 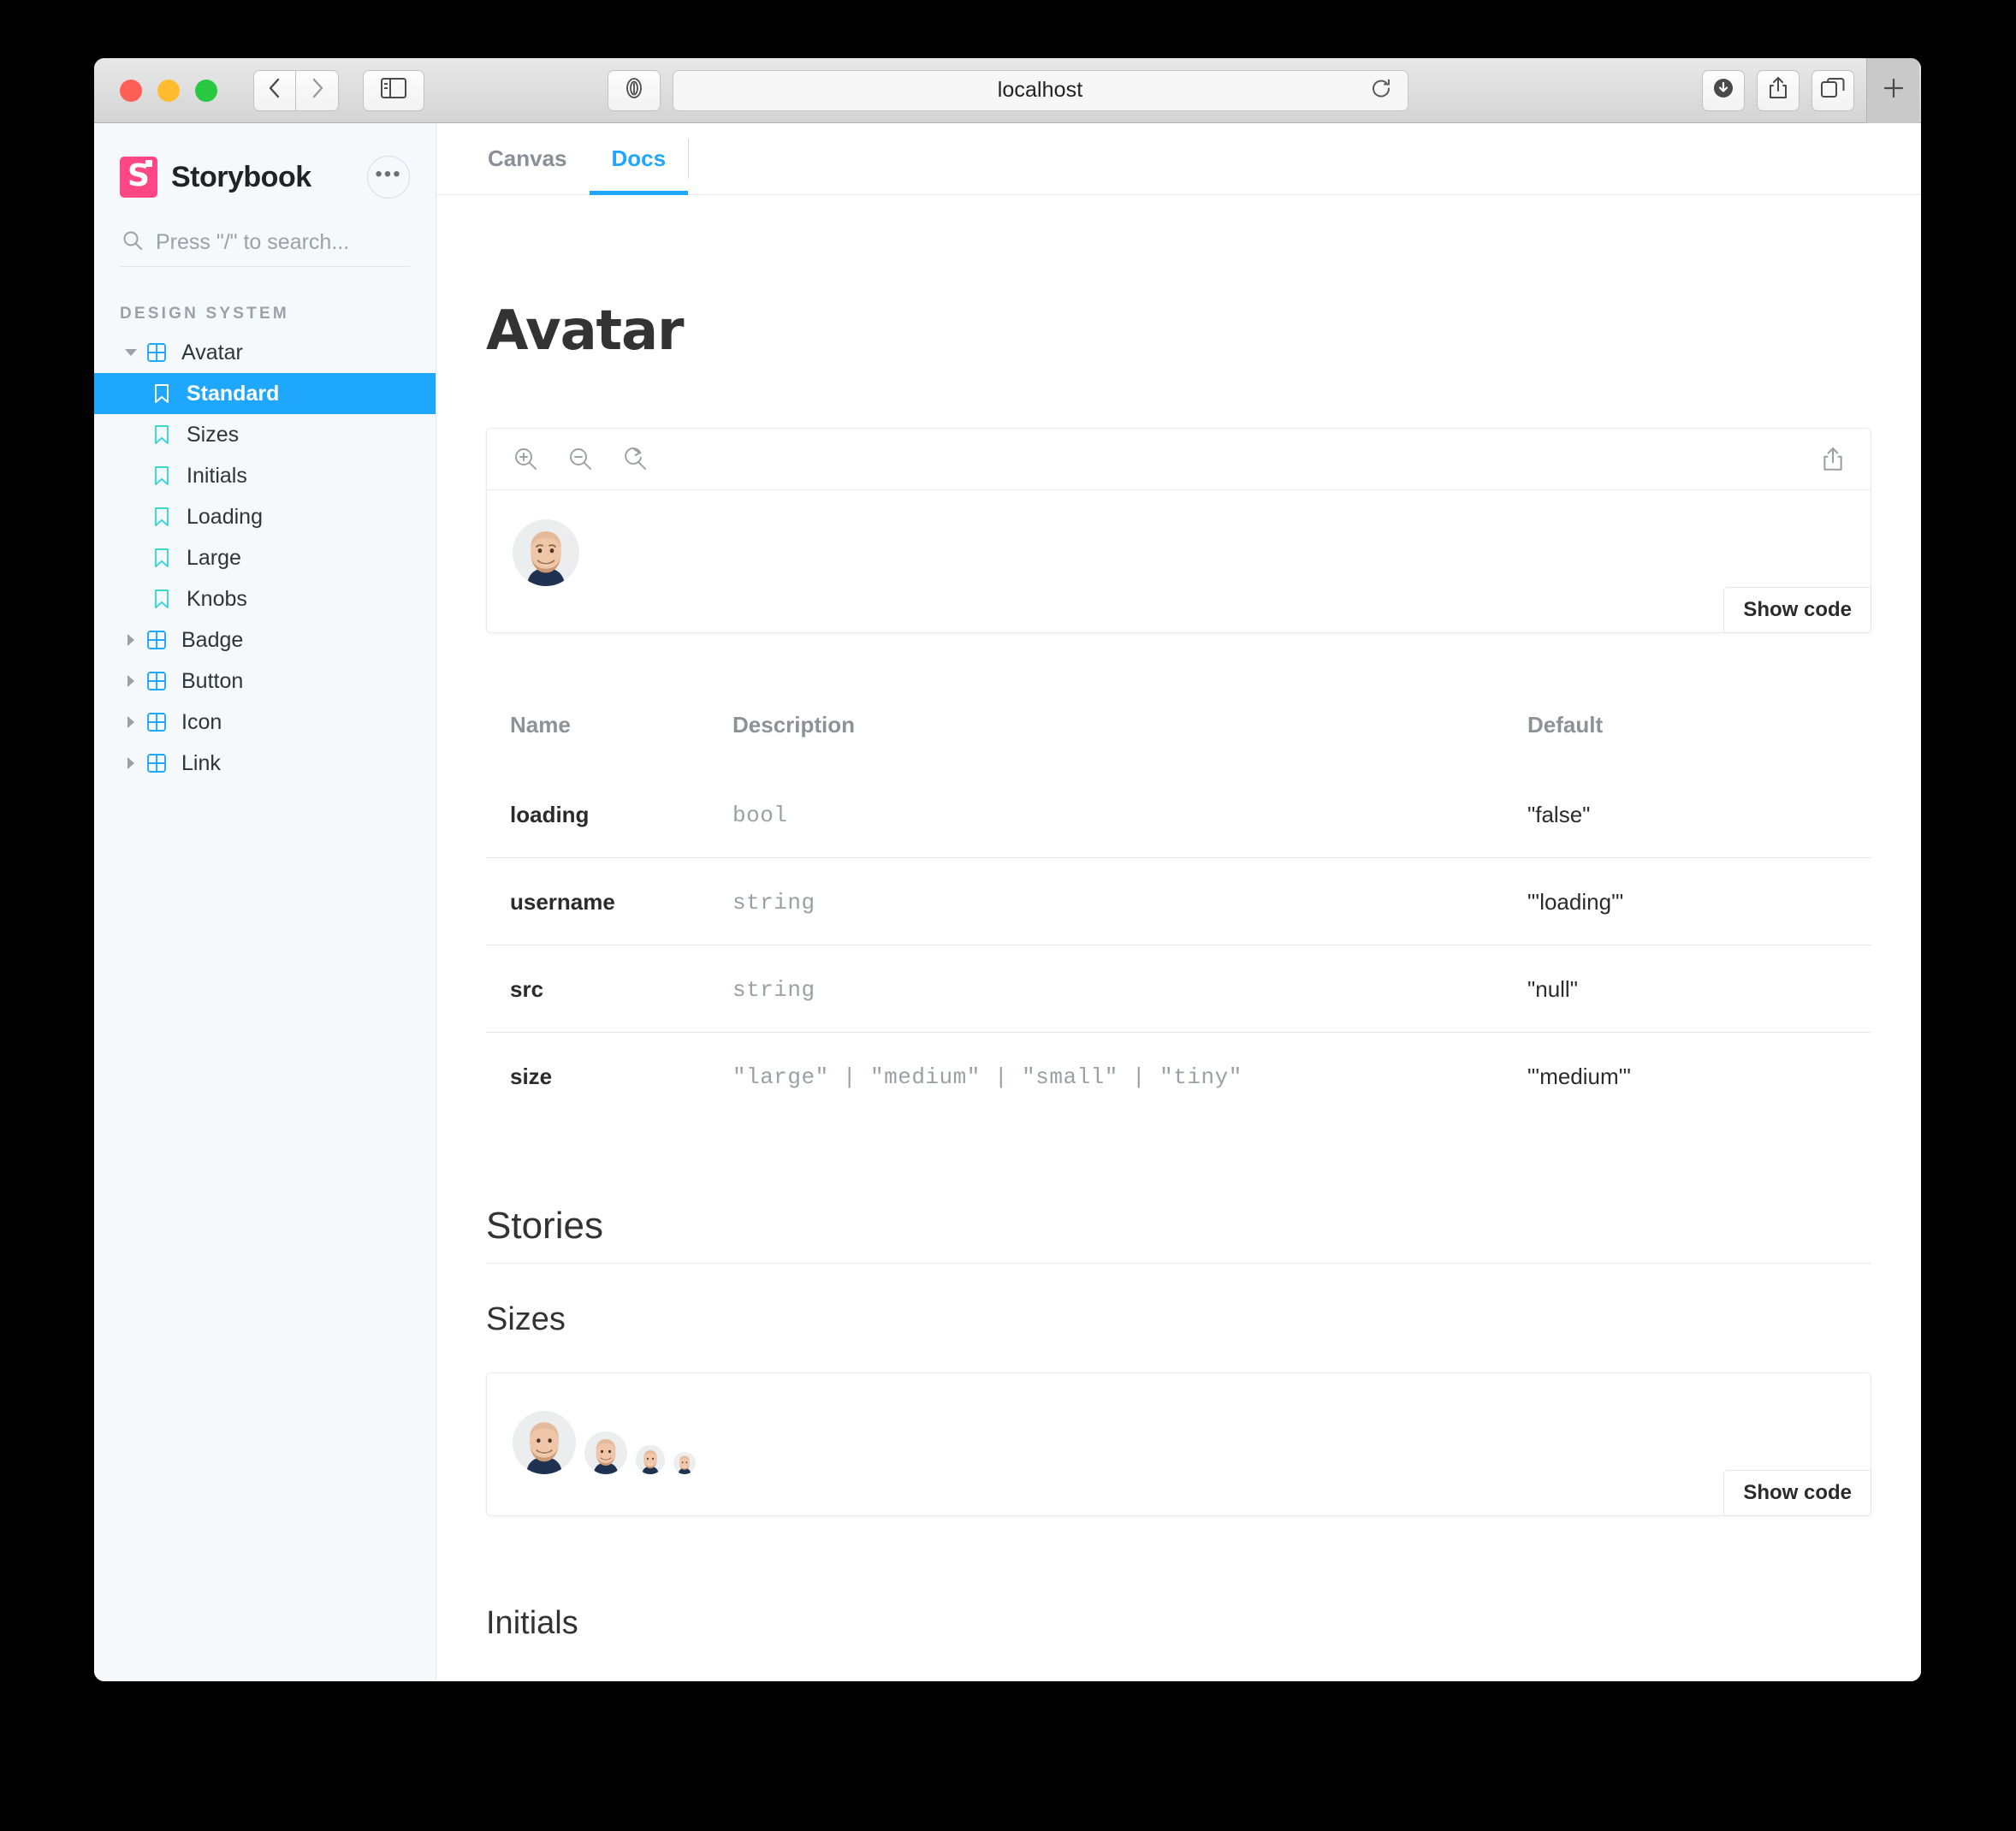 What do you see at coordinates (532, 1623) in the screenshot?
I see `story-heading-initials: Initials` at bounding box center [532, 1623].